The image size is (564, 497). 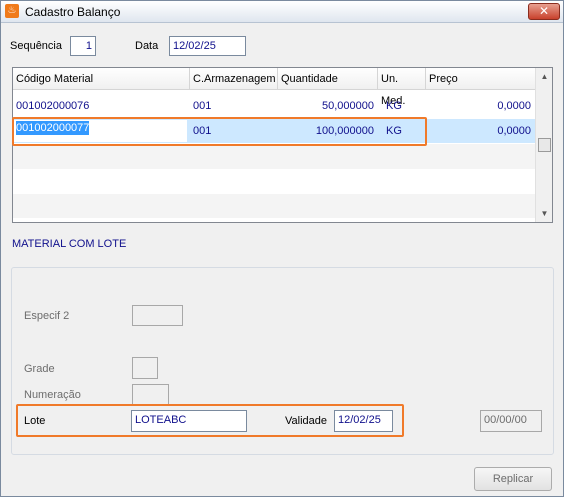 What do you see at coordinates (150, 394) in the screenshot?
I see `numeracao-field` at bounding box center [150, 394].